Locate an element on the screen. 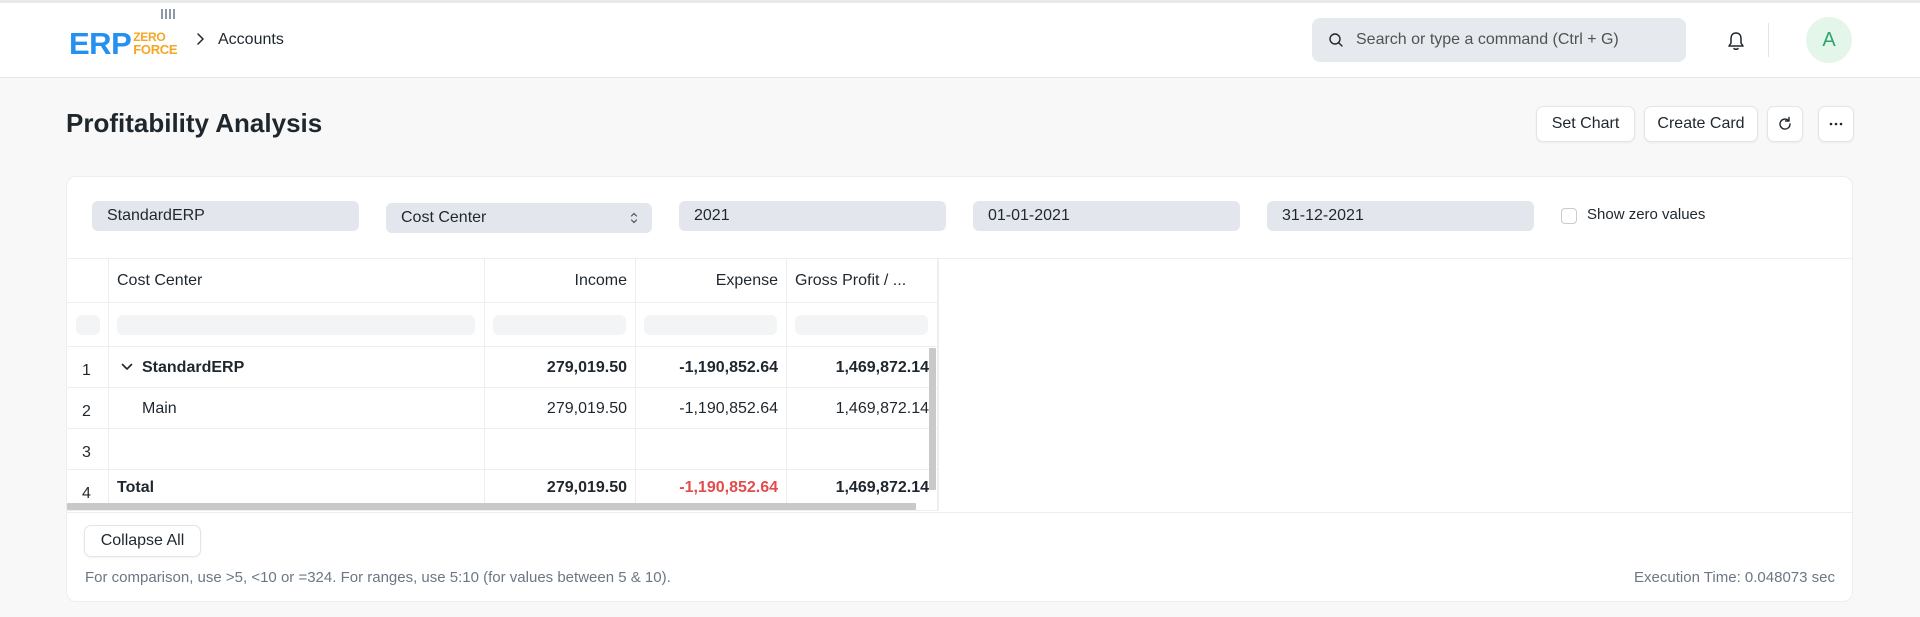  expense-cell is located at coordinates (711, 449).